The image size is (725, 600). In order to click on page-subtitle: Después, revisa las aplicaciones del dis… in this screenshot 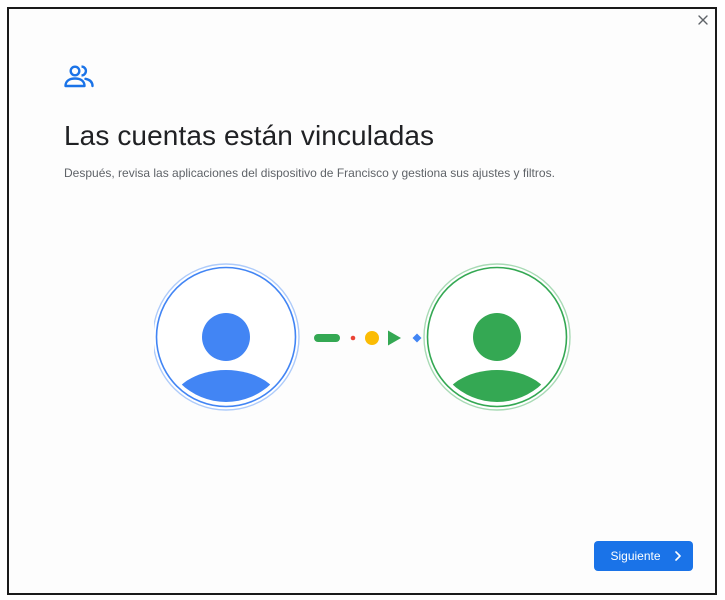, I will do `click(309, 173)`.